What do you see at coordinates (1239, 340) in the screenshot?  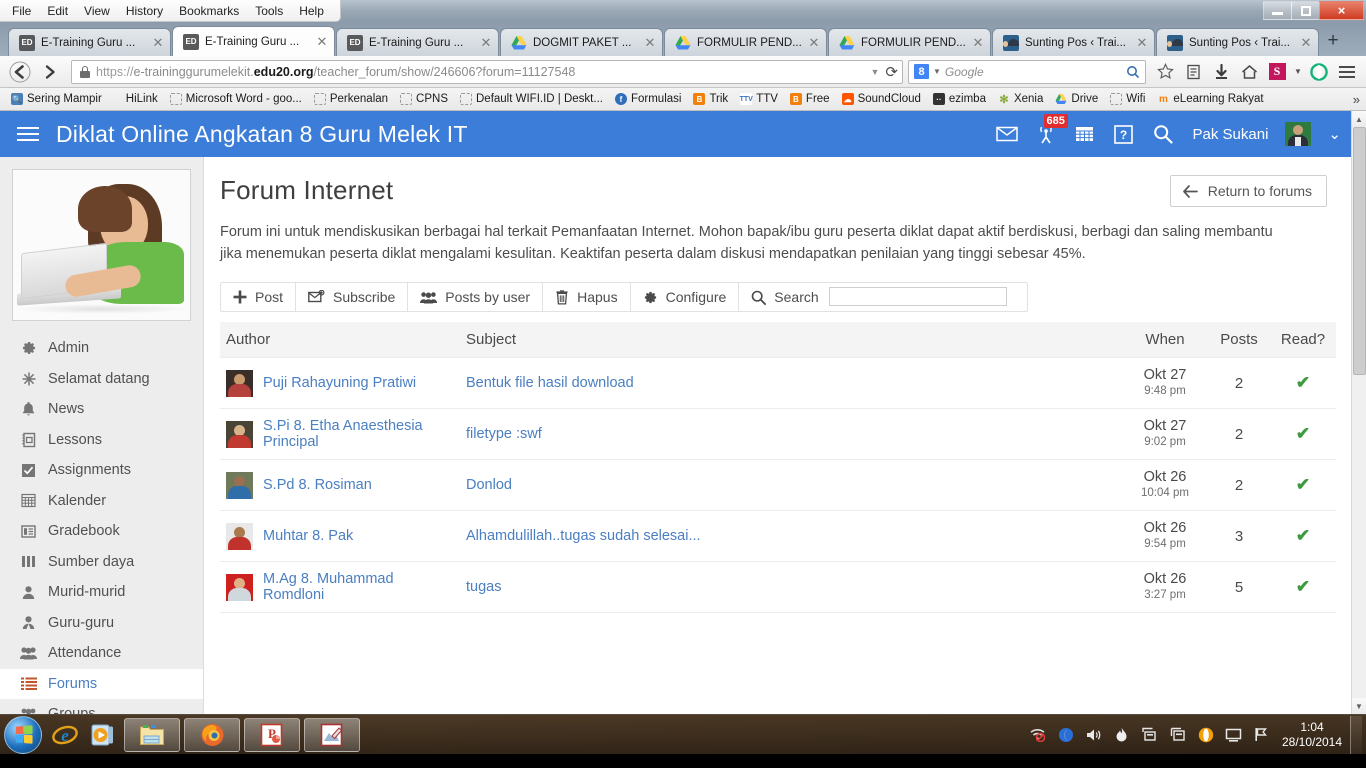 I see `column-header-posts: Posts` at bounding box center [1239, 340].